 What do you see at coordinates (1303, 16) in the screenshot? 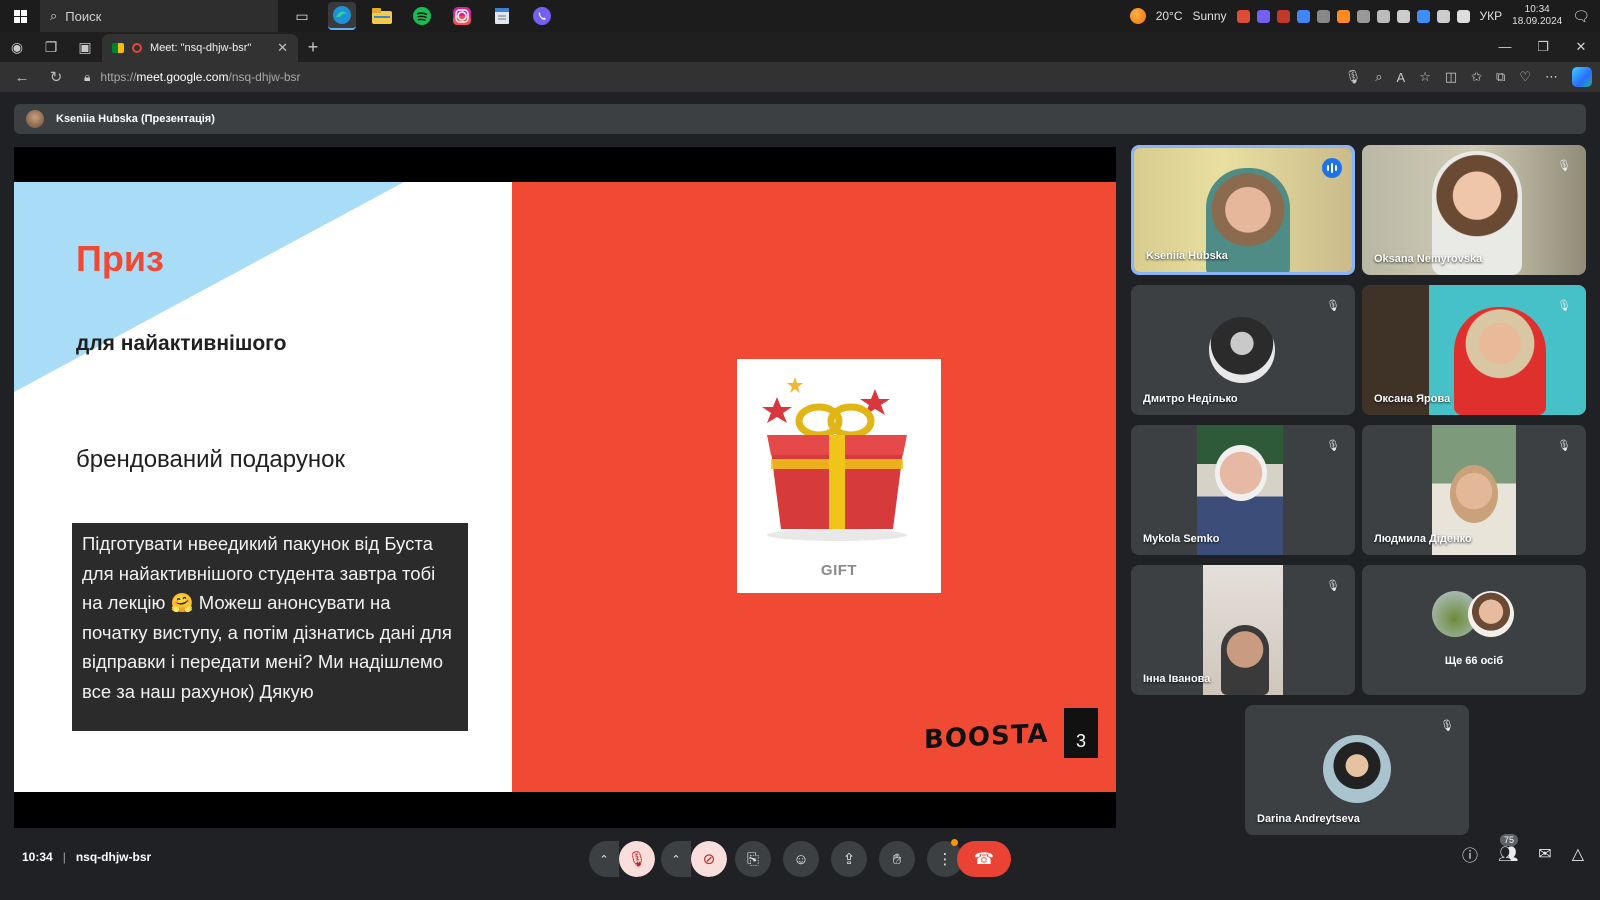
I see `tray-chrome-icon` at bounding box center [1303, 16].